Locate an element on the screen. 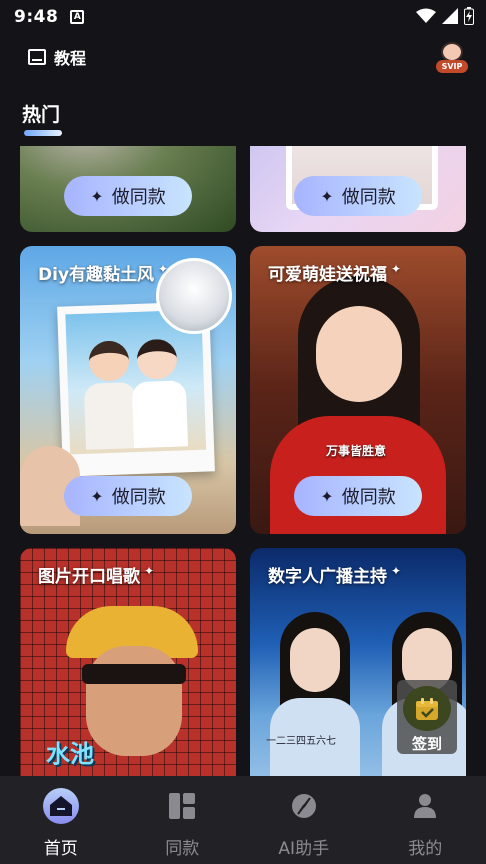 This screenshot has width=486, height=864. nav-item-ai-assistant: AI助手 is located at coordinates (304, 820).